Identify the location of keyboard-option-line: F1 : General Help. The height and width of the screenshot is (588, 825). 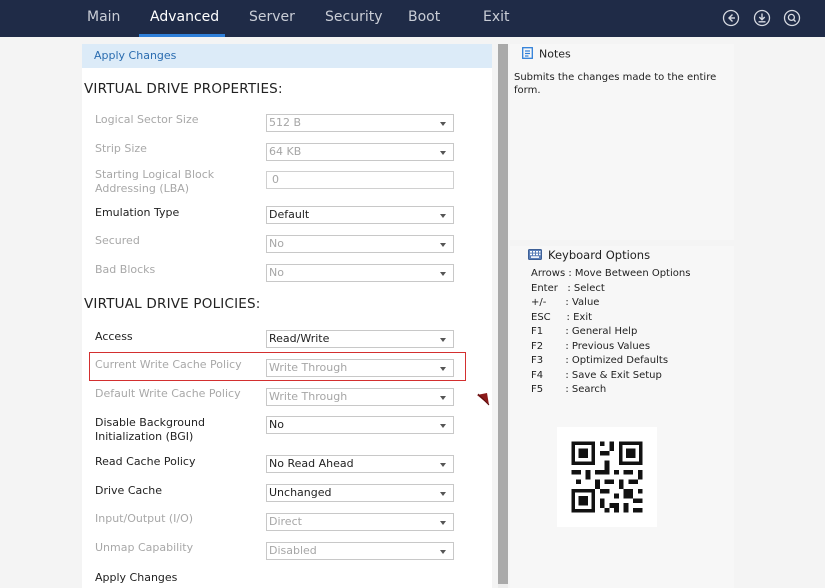
(584, 331).